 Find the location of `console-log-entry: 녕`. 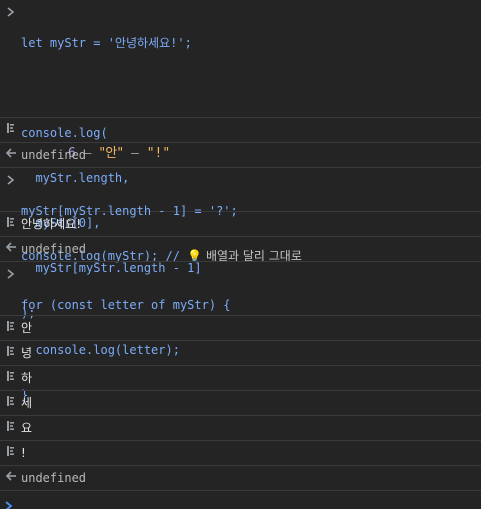

console-log-entry: 녕 is located at coordinates (240, 353).